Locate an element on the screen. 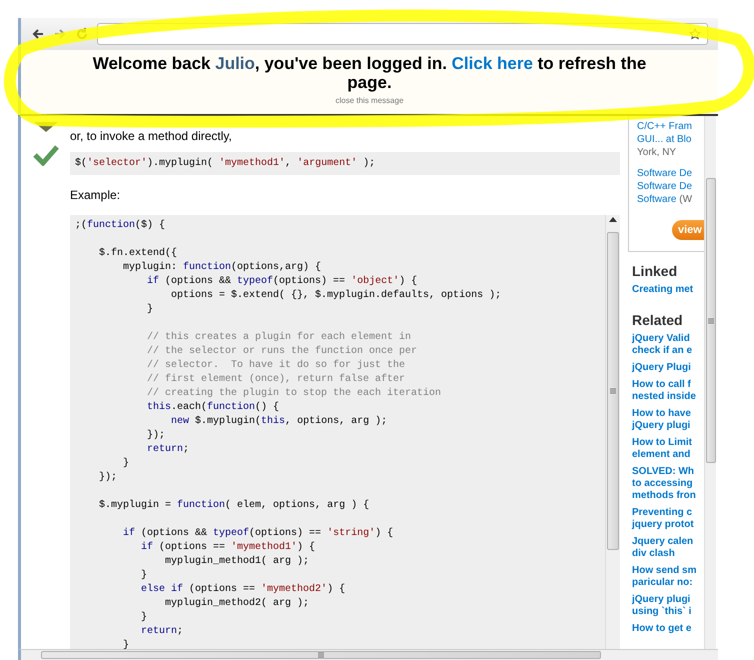 This screenshot has height=660, width=754. code-line: if (options == 'mymethod1') { is located at coordinates (228, 548).